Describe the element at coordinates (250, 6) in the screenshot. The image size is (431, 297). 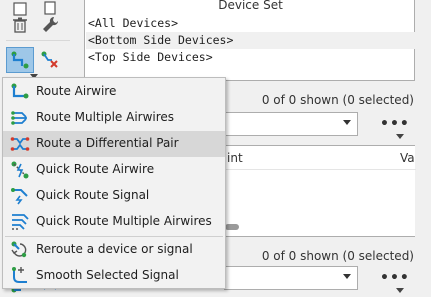
I see `device-set-title: Device Set` at that location.